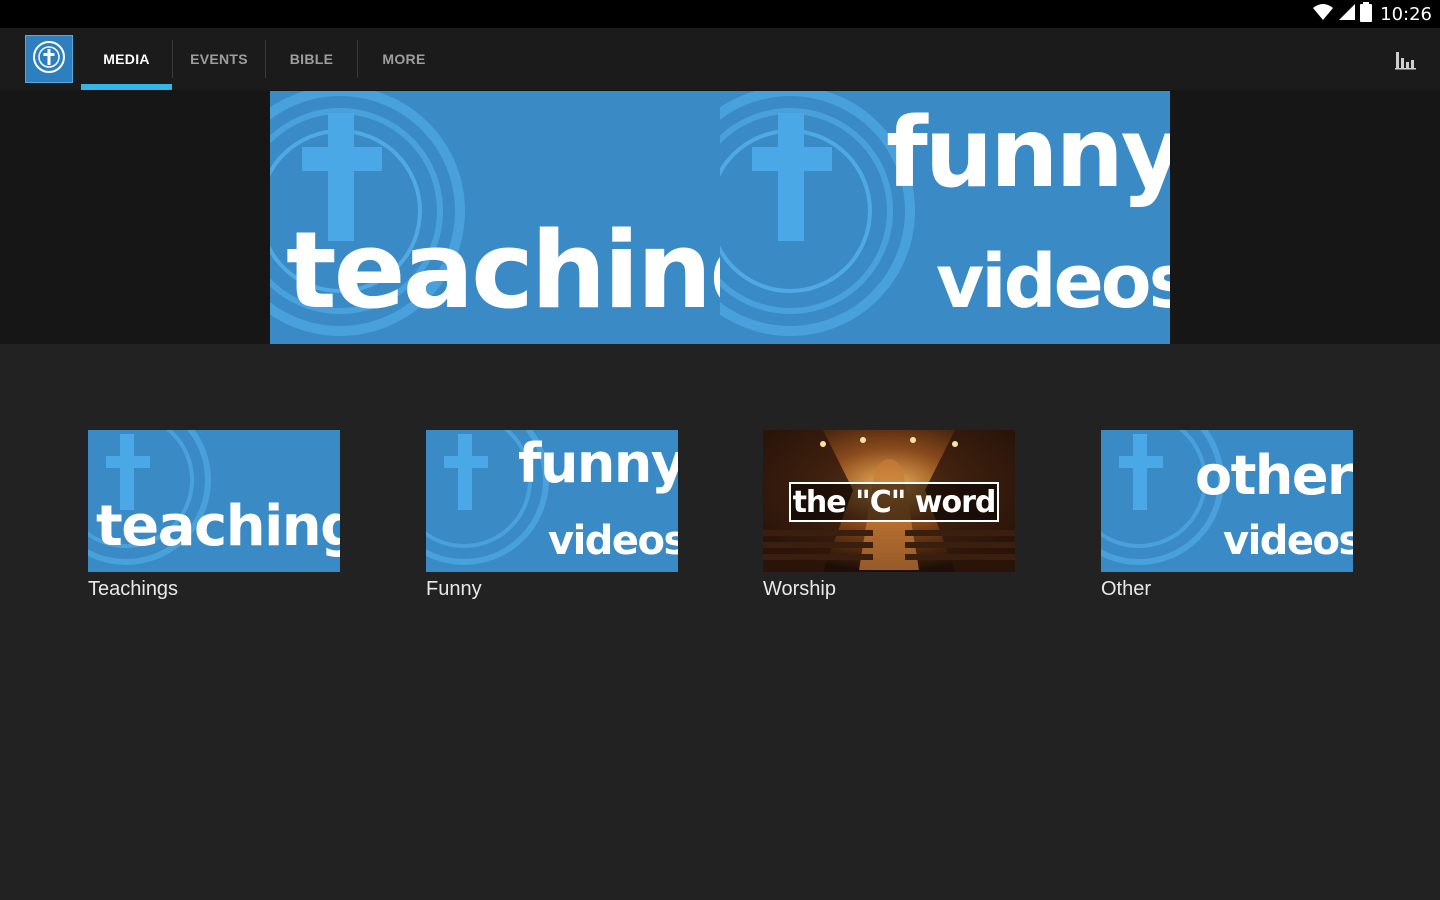  I want to click on thumb-caption: the "C" word, so click(894, 502).